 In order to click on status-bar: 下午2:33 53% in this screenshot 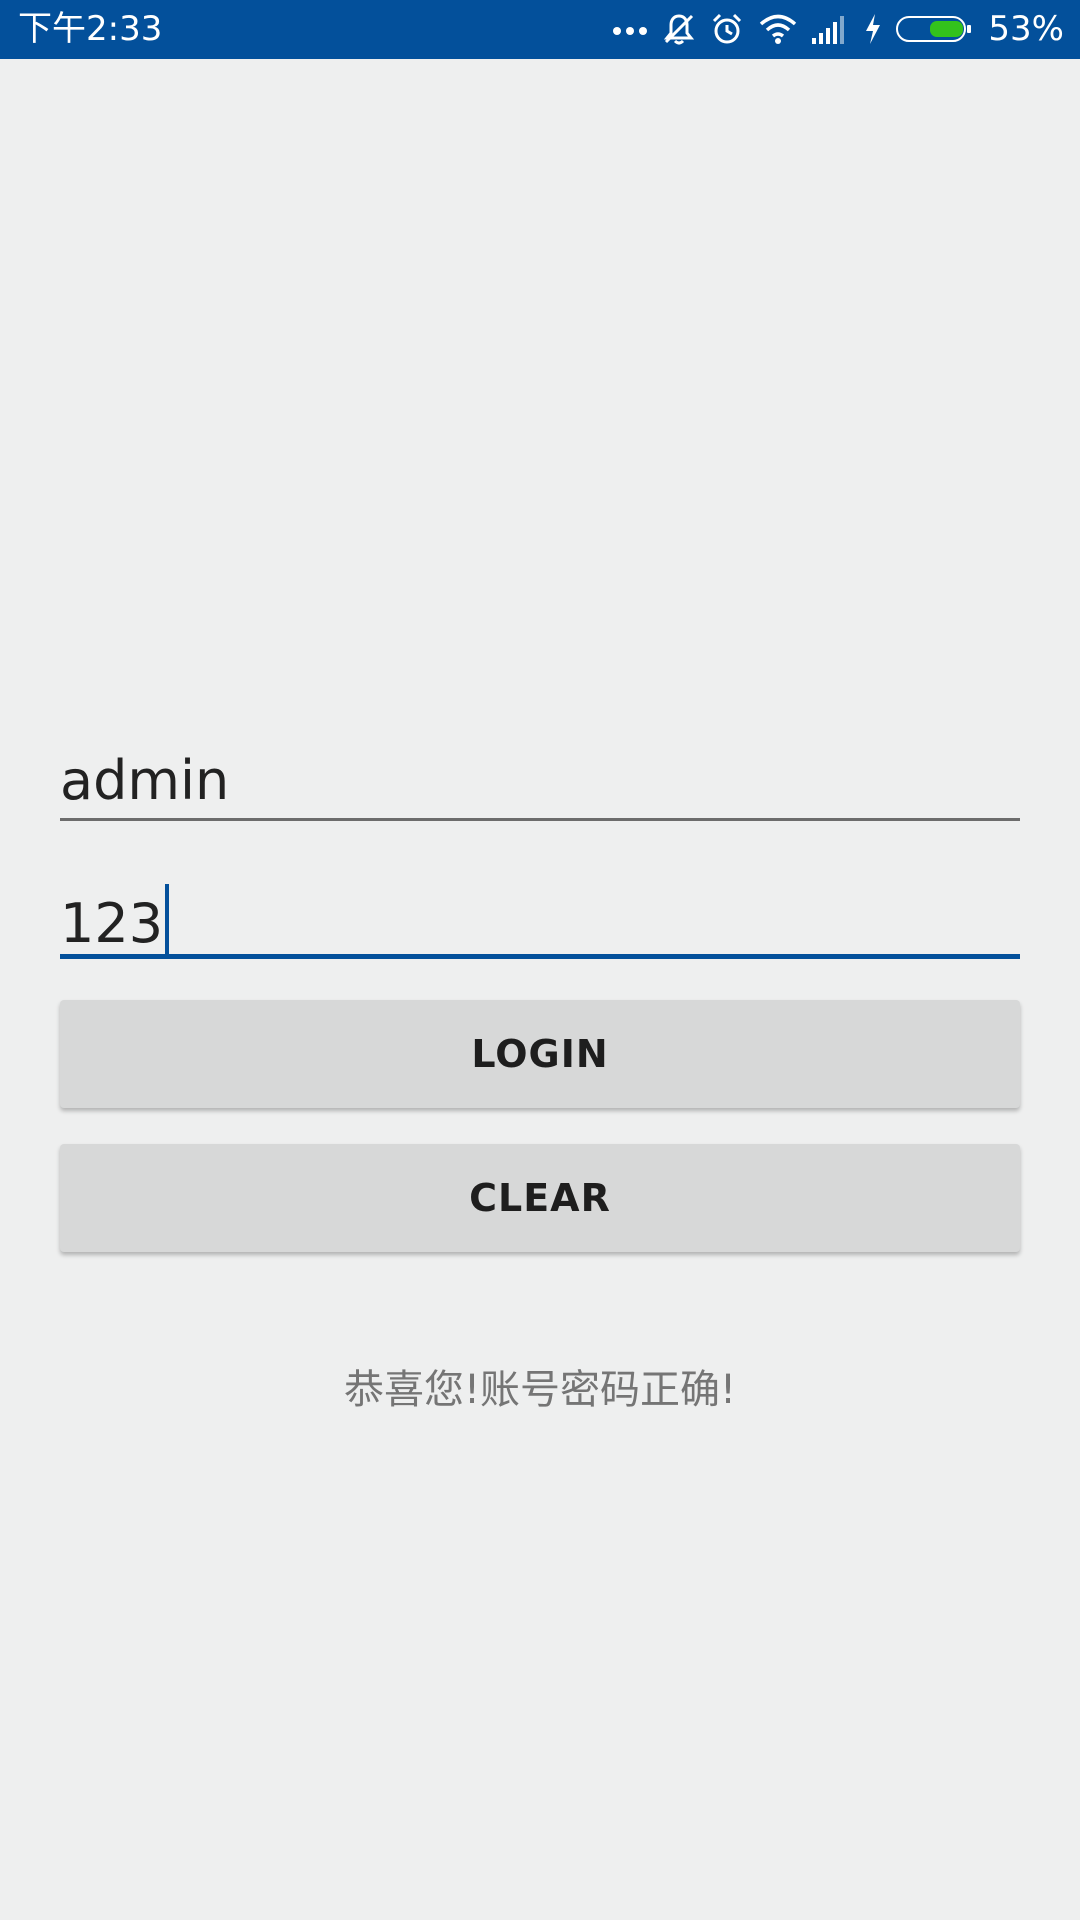, I will do `click(540, 29)`.